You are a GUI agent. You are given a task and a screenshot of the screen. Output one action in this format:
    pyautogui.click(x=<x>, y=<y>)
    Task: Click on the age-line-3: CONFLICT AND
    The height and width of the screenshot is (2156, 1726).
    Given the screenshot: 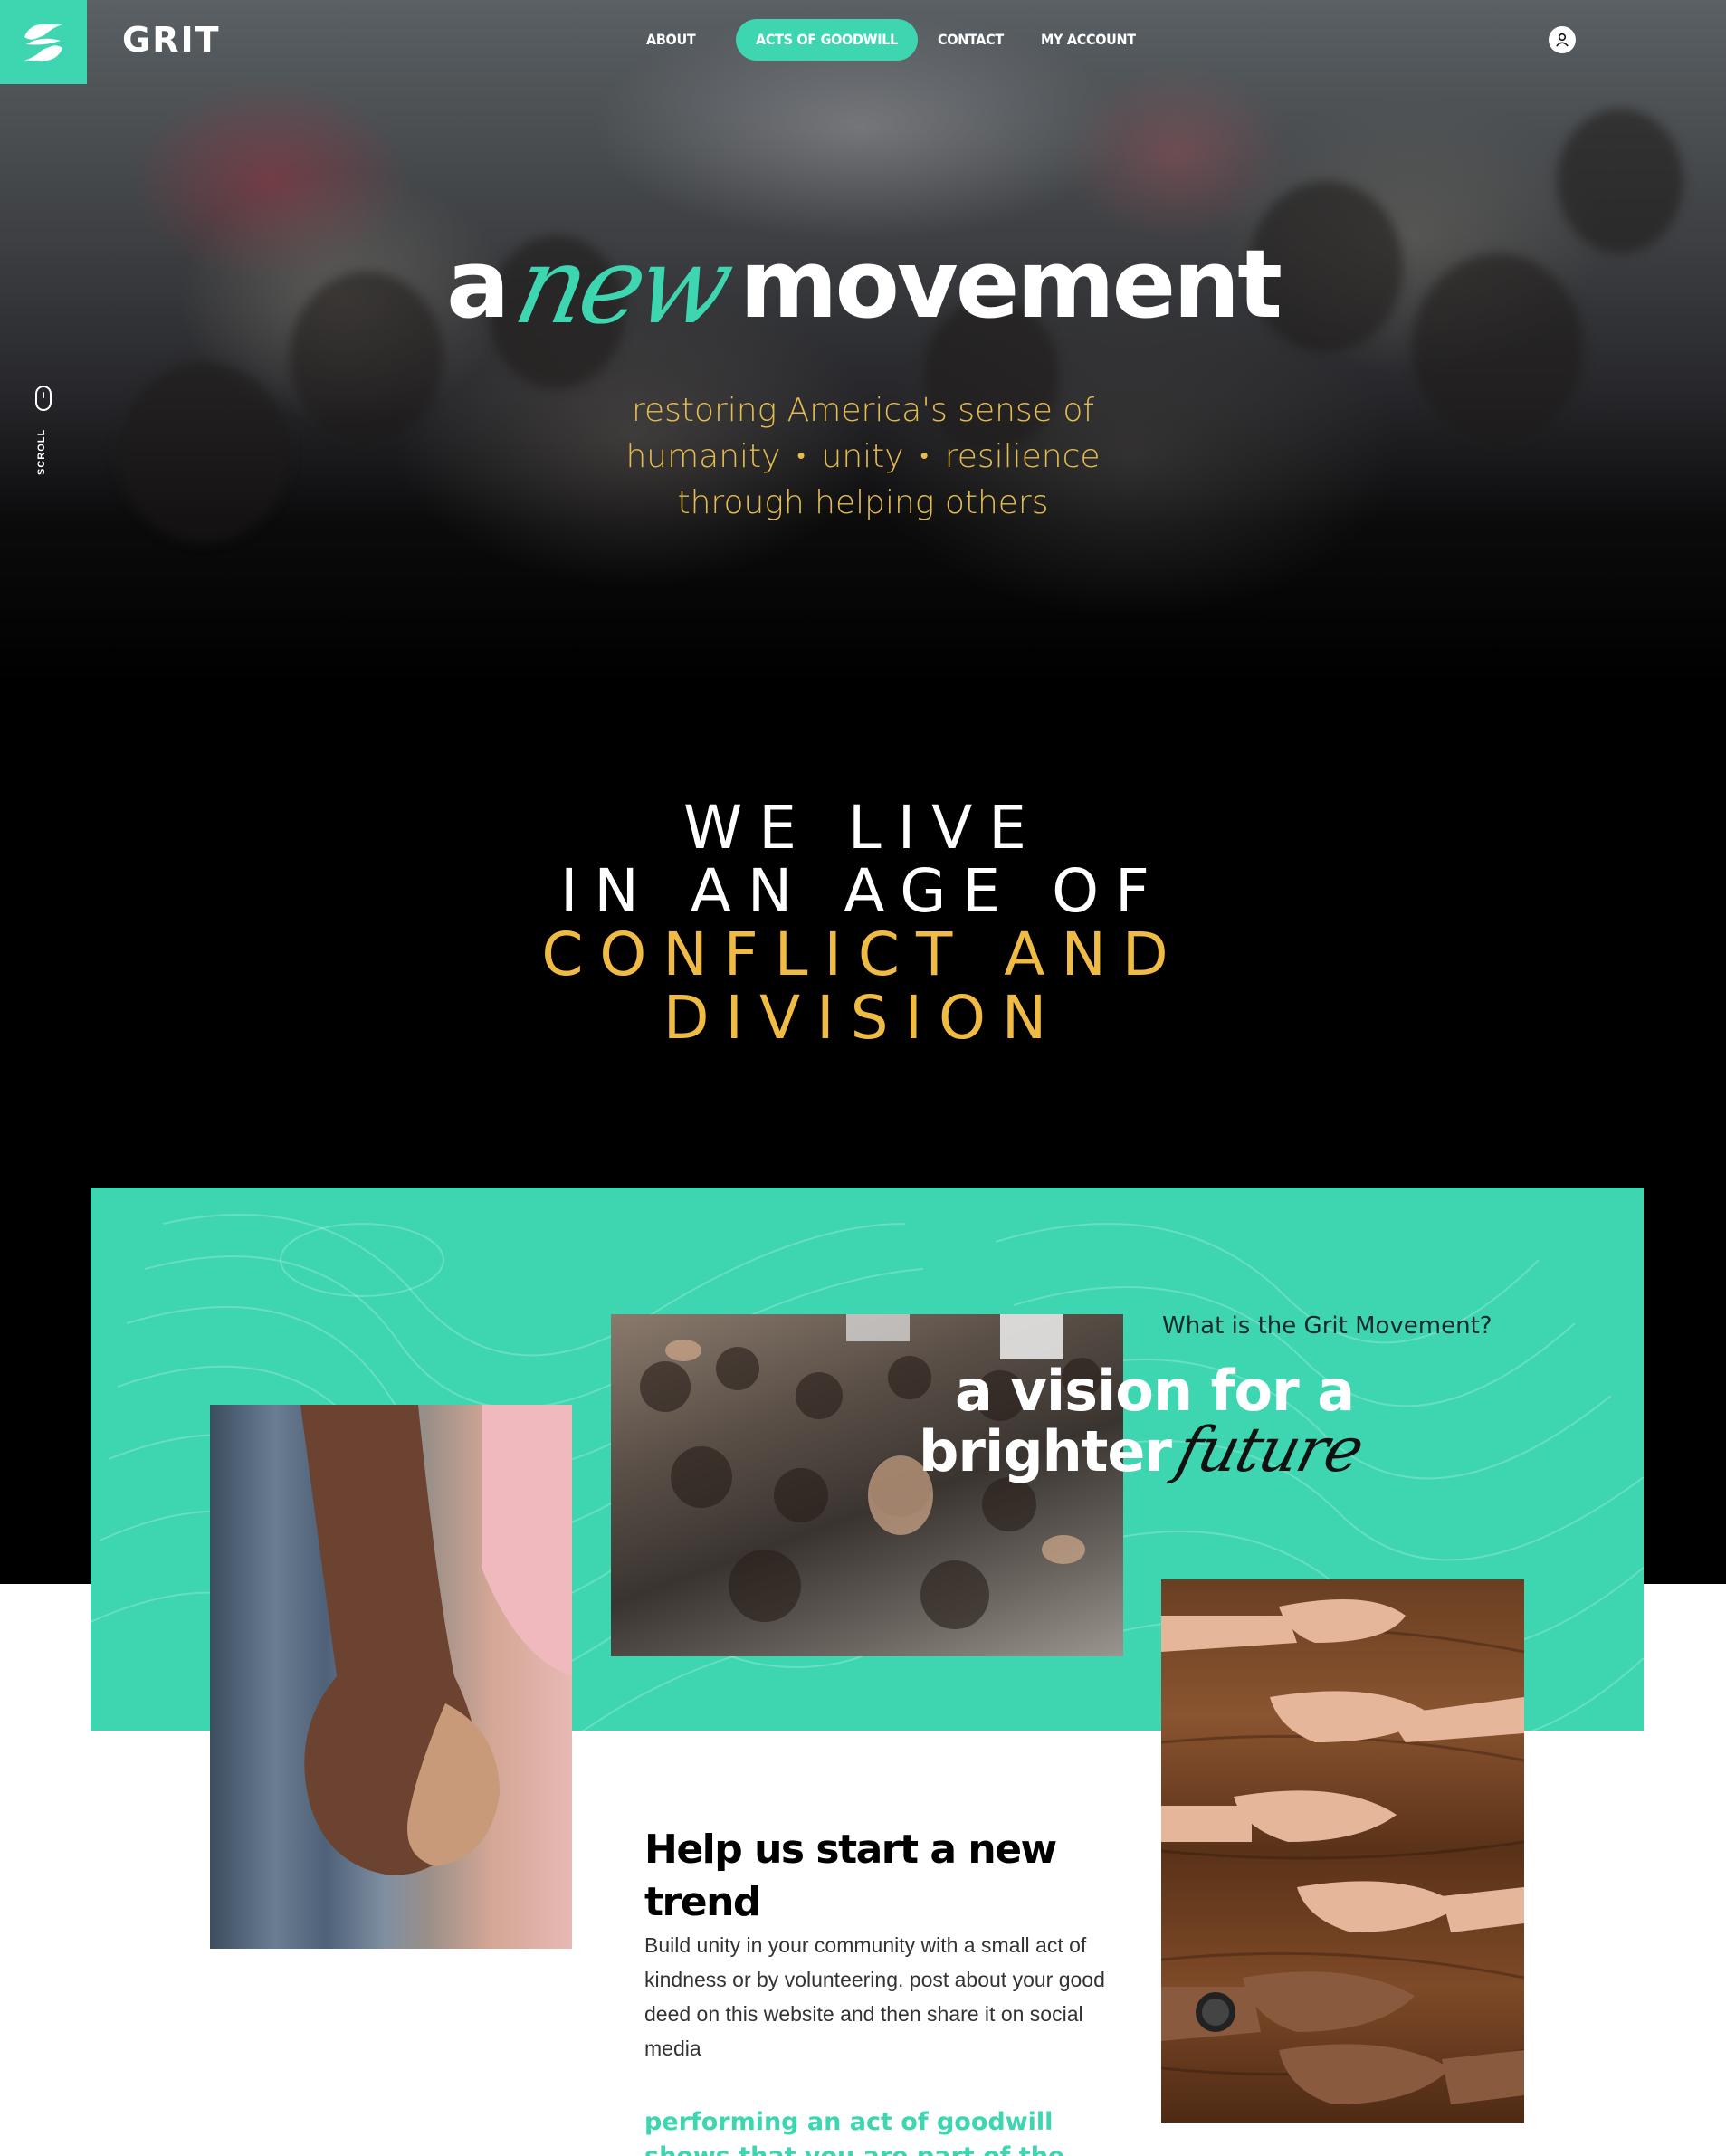 What is the action you would take?
    pyautogui.click(x=863, y=954)
    